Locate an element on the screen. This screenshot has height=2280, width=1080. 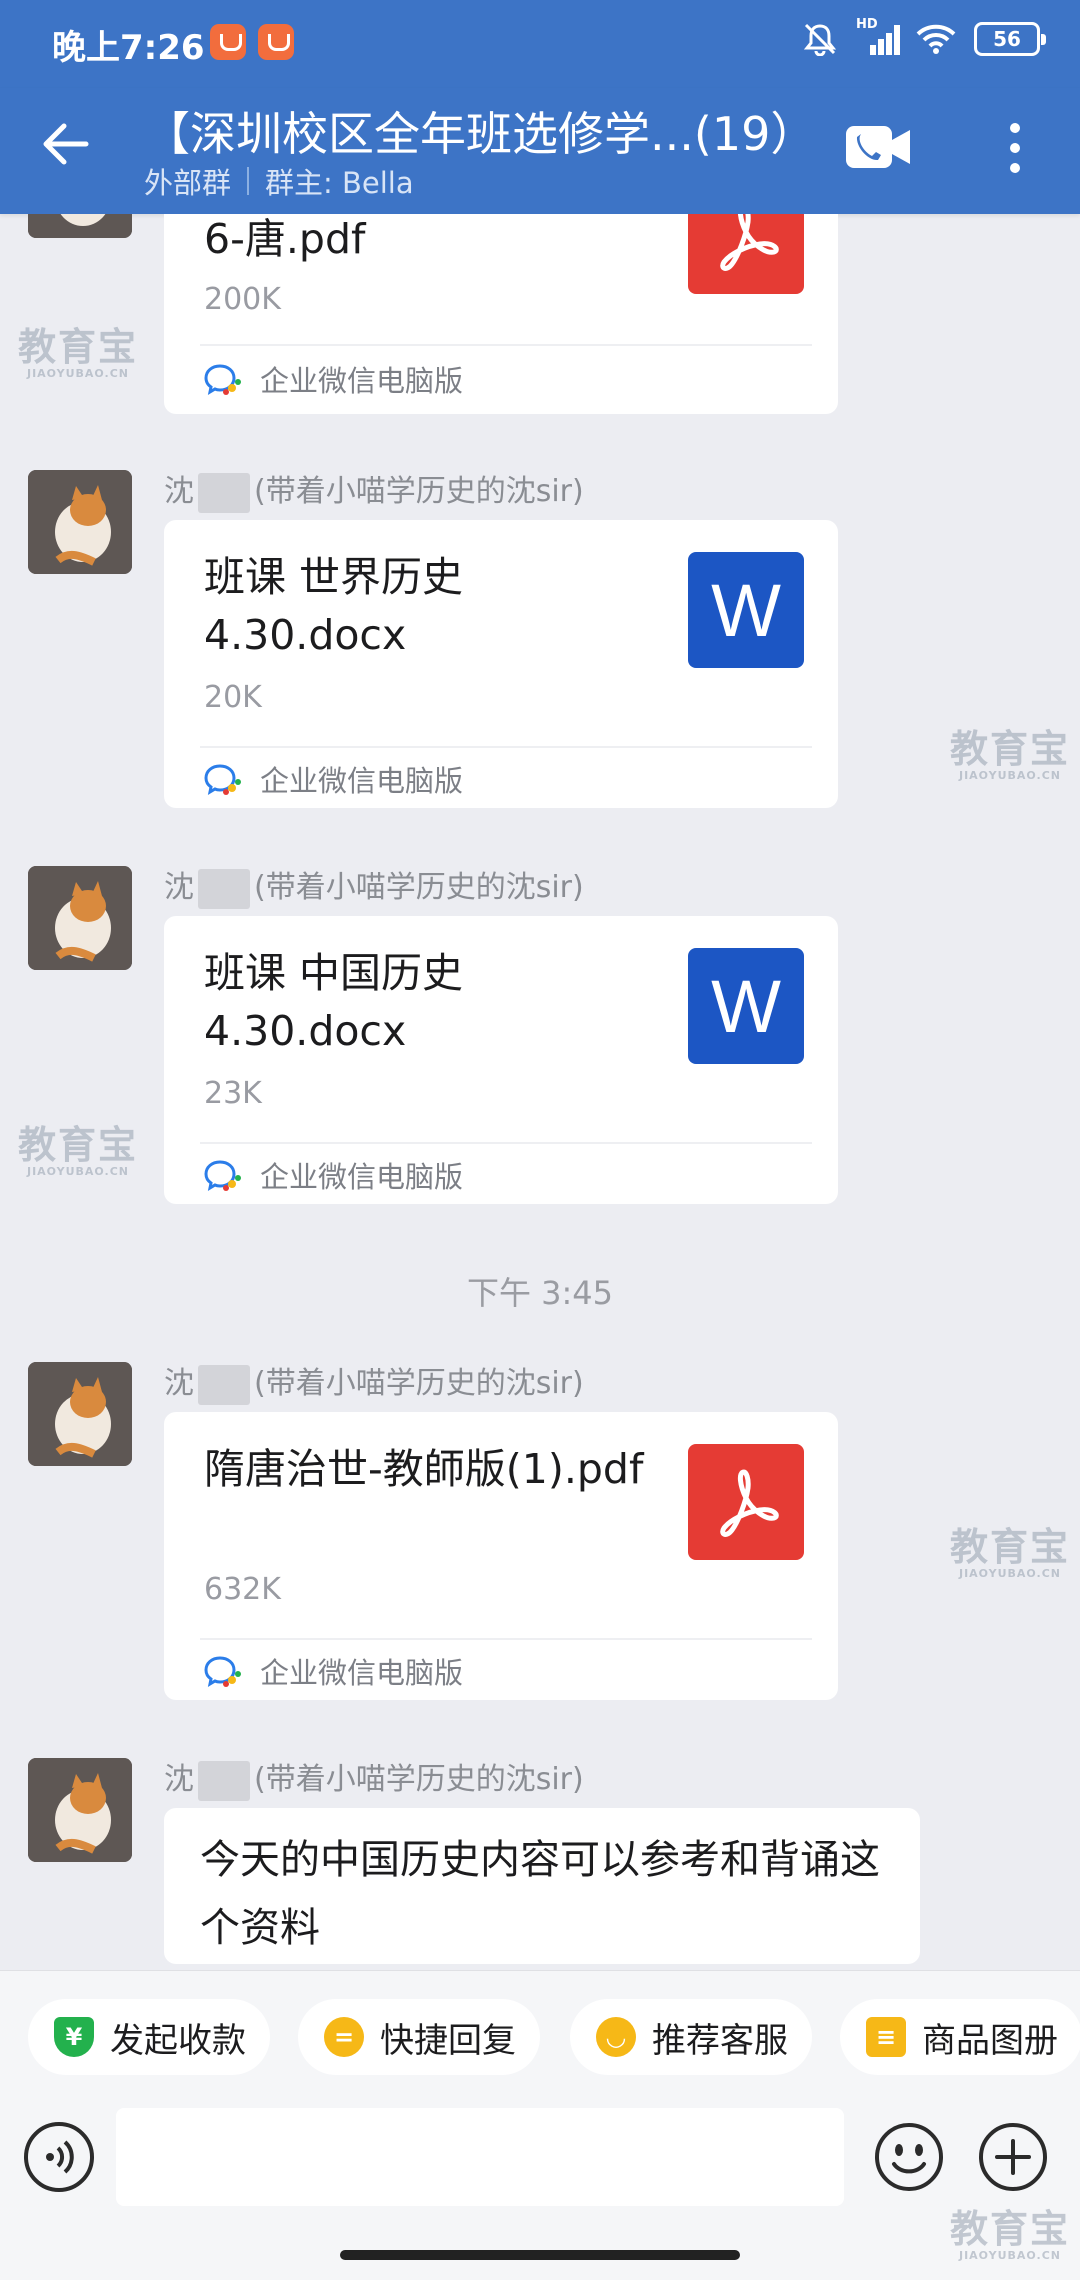
message-timestamp: 下午 3:45 is located at coordinates (540, 1293).